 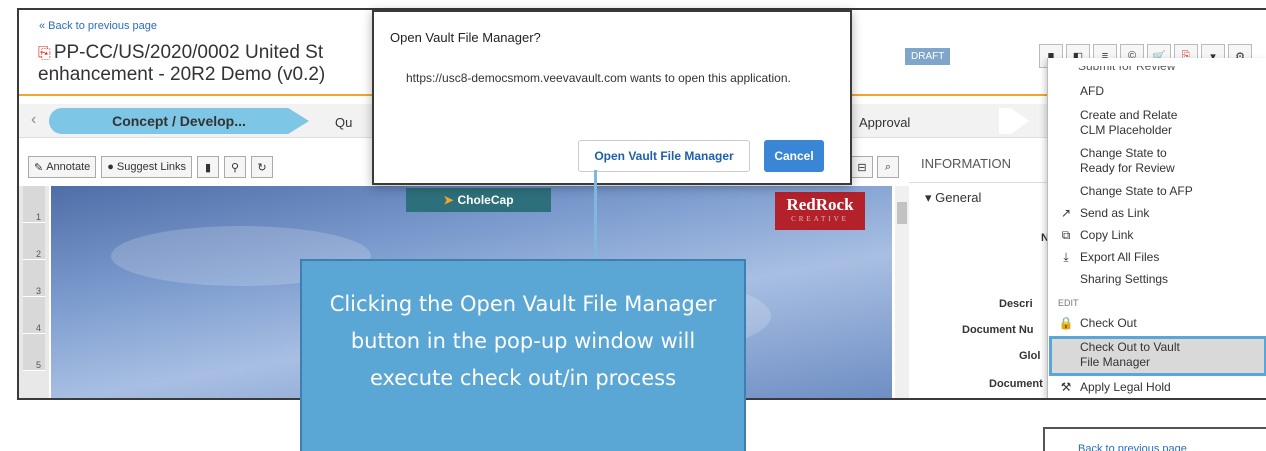 I want to click on caret-down-icon: ▾, so click(x=930, y=197).